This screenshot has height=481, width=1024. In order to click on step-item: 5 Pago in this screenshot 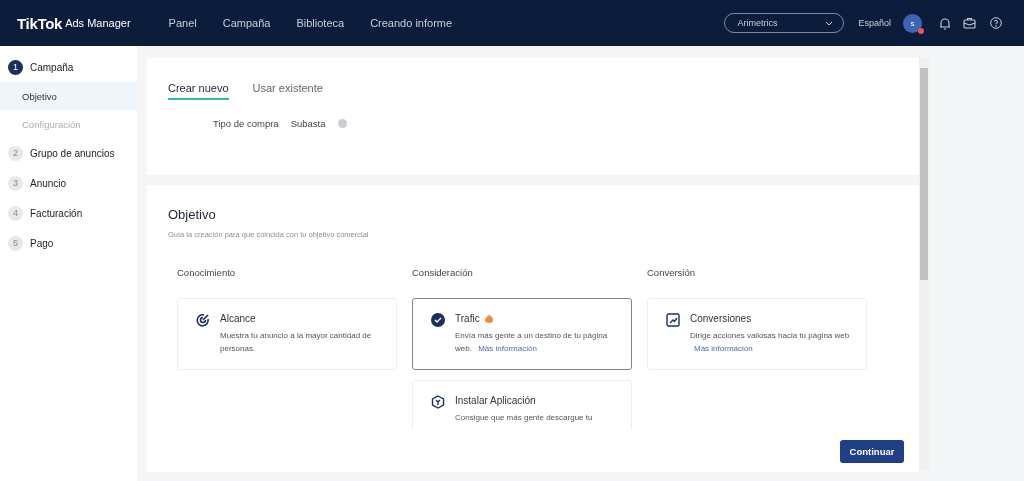, I will do `click(68, 243)`.